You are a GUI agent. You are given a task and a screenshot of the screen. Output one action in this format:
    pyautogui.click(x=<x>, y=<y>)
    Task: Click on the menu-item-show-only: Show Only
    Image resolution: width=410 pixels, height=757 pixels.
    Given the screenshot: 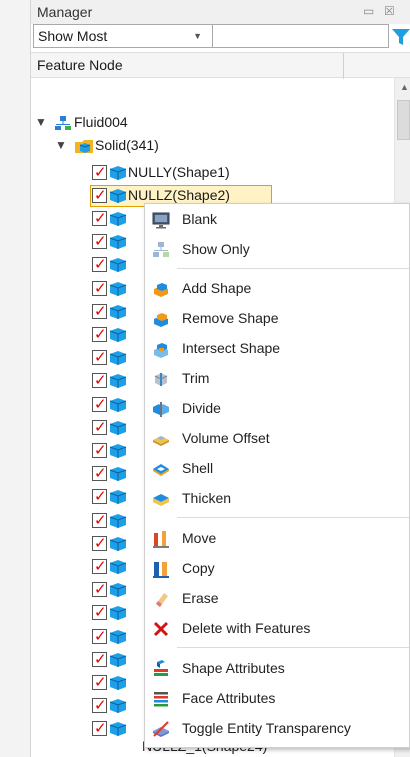 What is the action you would take?
    pyautogui.click(x=277, y=250)
    